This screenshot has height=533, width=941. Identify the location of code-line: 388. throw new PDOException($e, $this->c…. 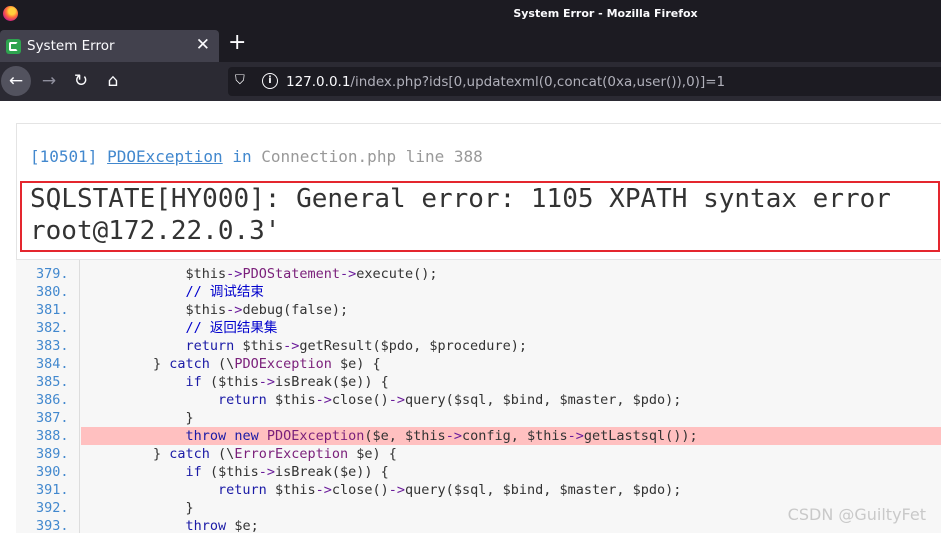
(478, 436).